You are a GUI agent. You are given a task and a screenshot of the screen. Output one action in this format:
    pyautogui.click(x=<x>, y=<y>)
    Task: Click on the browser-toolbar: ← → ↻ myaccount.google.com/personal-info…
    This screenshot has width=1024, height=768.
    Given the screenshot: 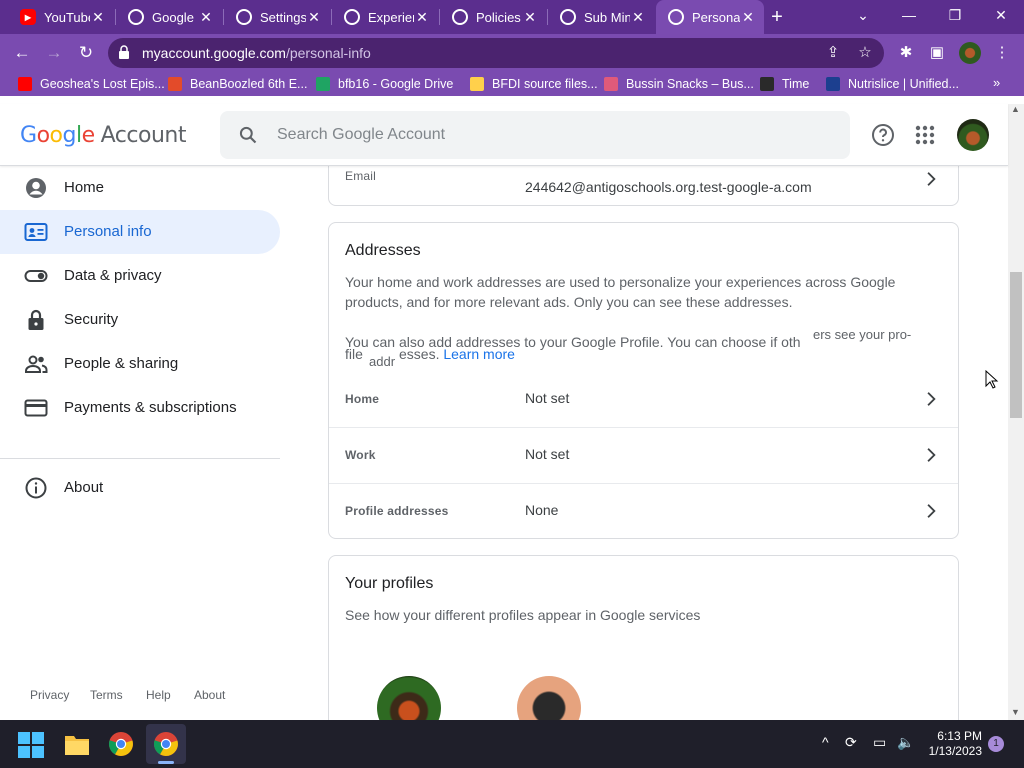 What is the action you would take?
    pyautogui.click(x=512, y=53)
    